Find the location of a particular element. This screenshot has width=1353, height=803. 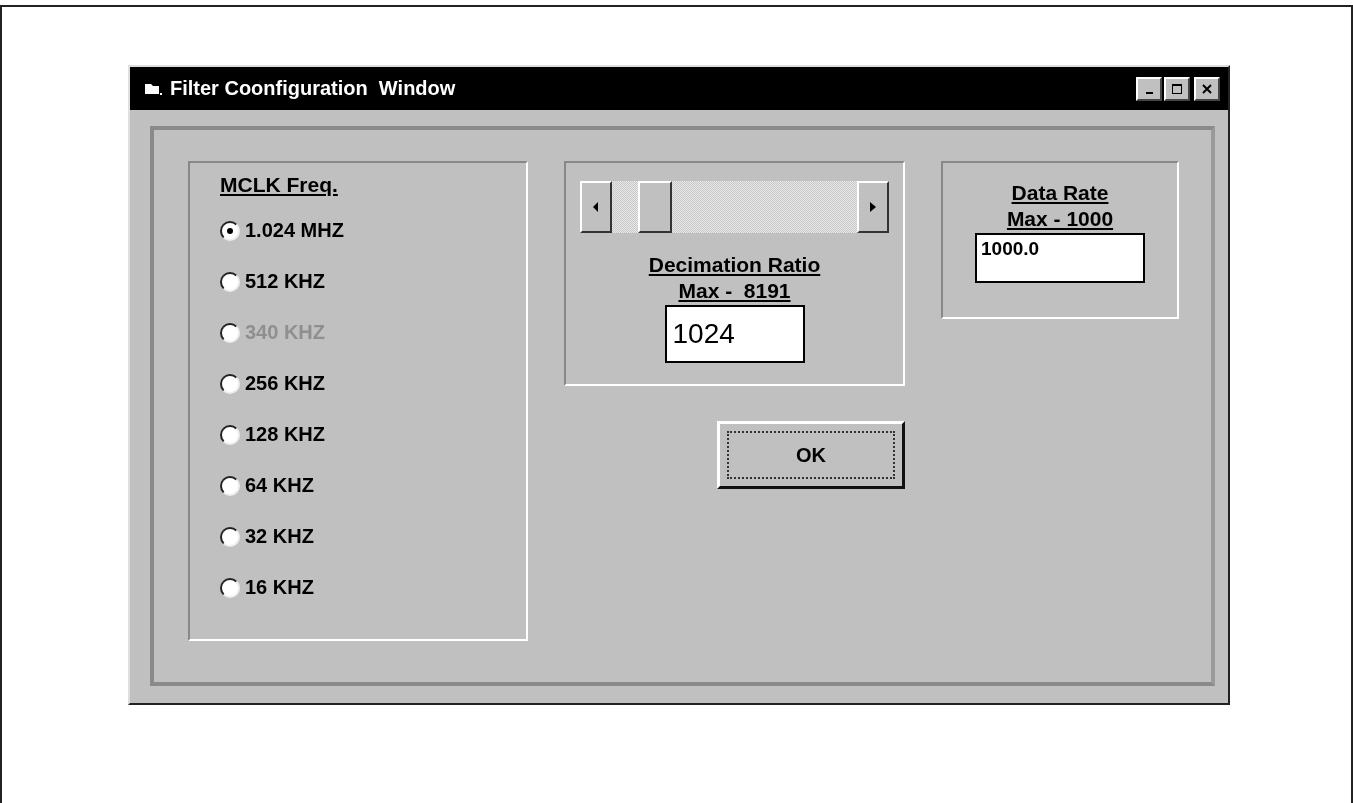

radio-option: 32 KHZ is located at coordinates (267, 536).